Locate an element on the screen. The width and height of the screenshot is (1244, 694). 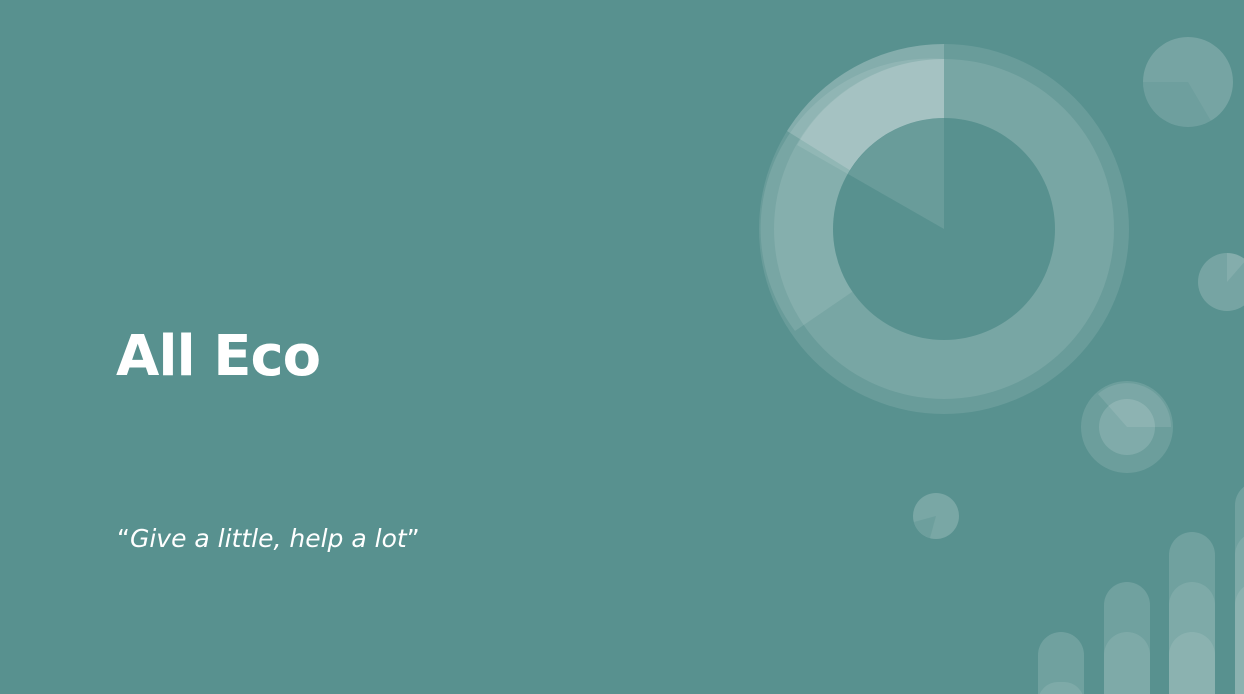
slide-subtitle: “Give a little, help a lot” is located at coordinates (268, 539).